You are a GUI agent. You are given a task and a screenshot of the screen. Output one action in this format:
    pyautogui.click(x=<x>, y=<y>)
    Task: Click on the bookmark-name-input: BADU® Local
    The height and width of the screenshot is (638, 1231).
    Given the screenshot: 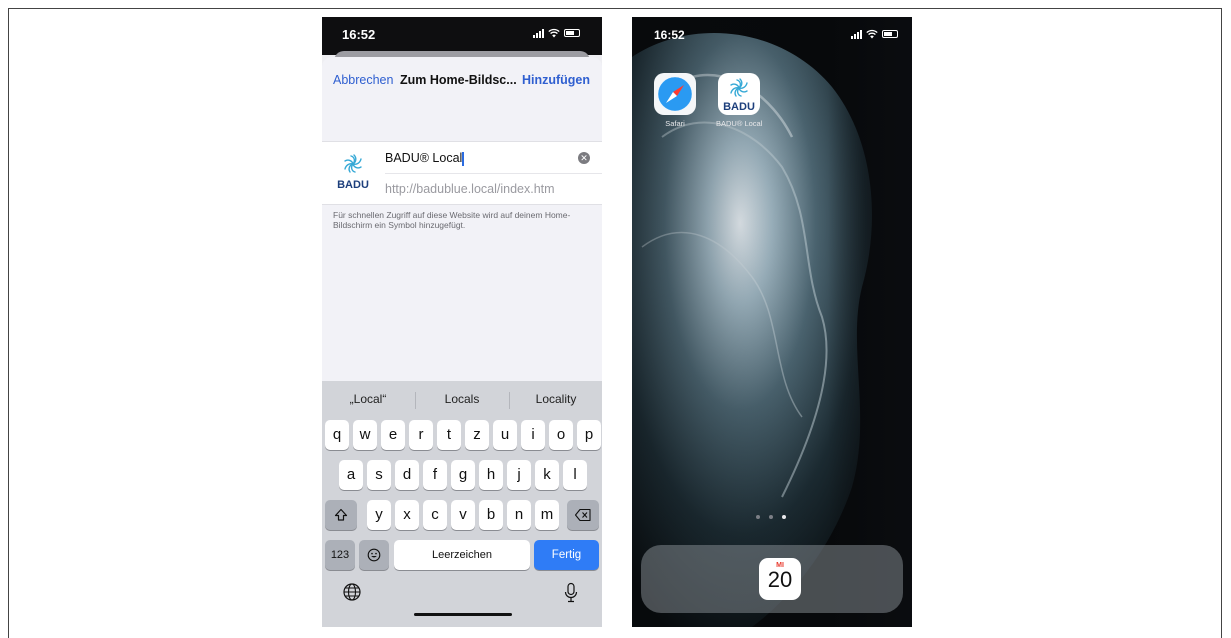 What is the action you would take?
    pyautogui.click(x=425, y=158)
    